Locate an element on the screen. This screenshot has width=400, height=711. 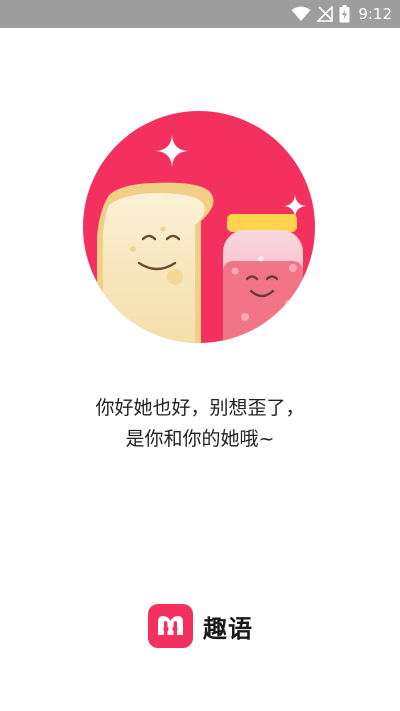
status-time: 9:12 is located at coordinates (375, 14).